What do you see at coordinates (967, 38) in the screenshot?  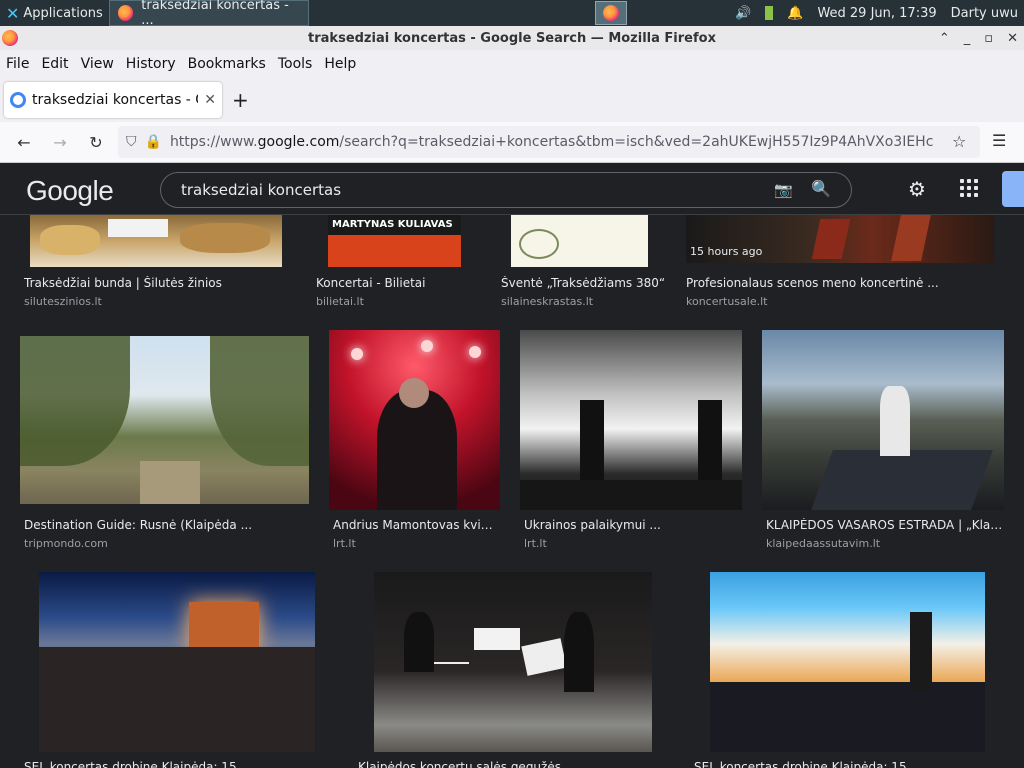 I see `minimize-icon: _` at bounding box center [967, 38].